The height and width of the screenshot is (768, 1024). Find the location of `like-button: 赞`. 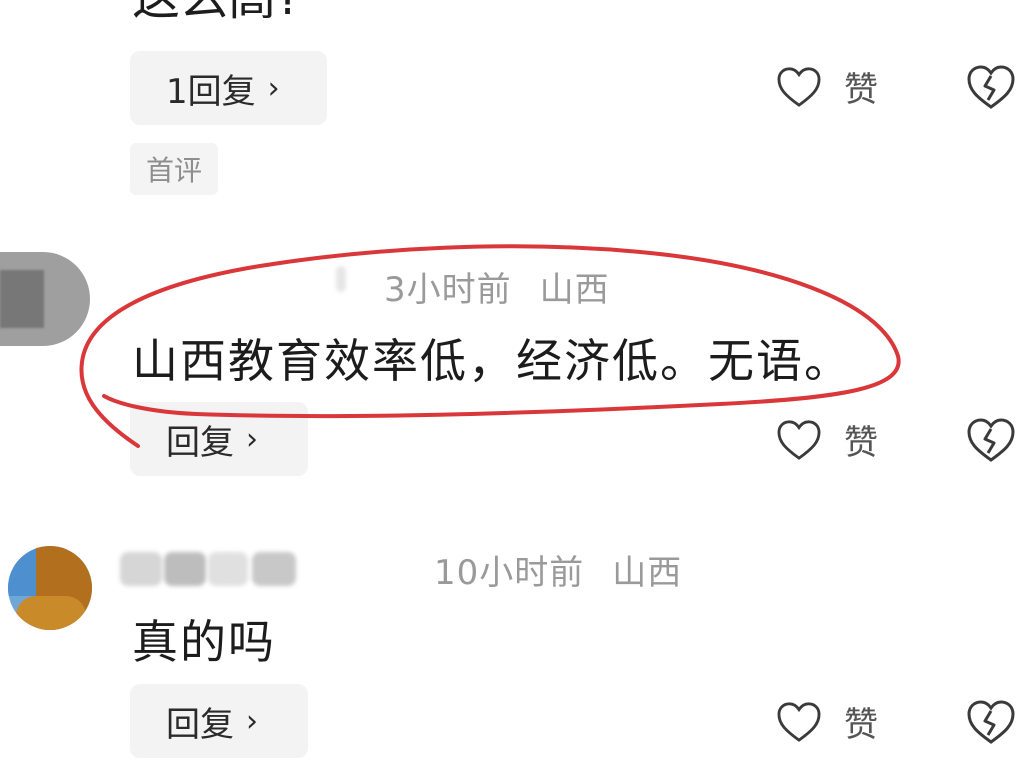

like-button: 赞 is located at coordinates (827, 721).